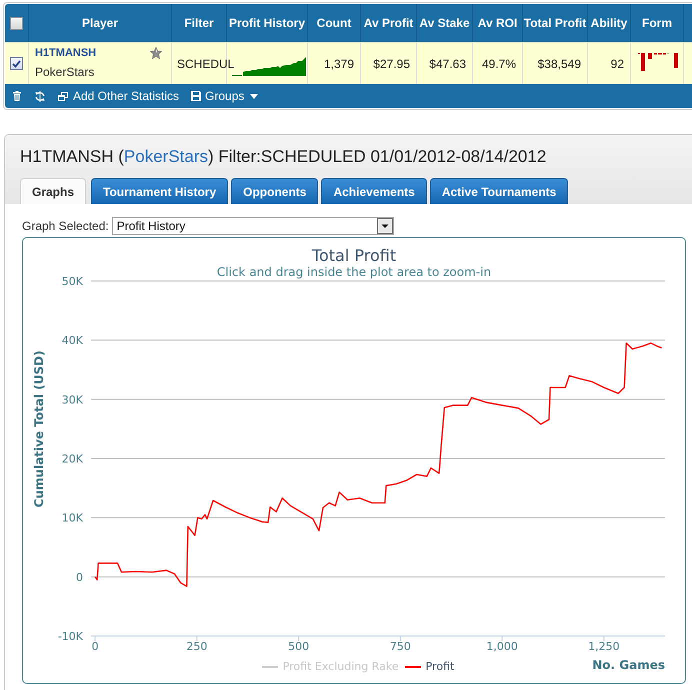 This screenshot has height=690, width=692. What do you see at coordinates (254, 96) in the screenshot?
I see `caret-icon` at bounding box center [254, 96].